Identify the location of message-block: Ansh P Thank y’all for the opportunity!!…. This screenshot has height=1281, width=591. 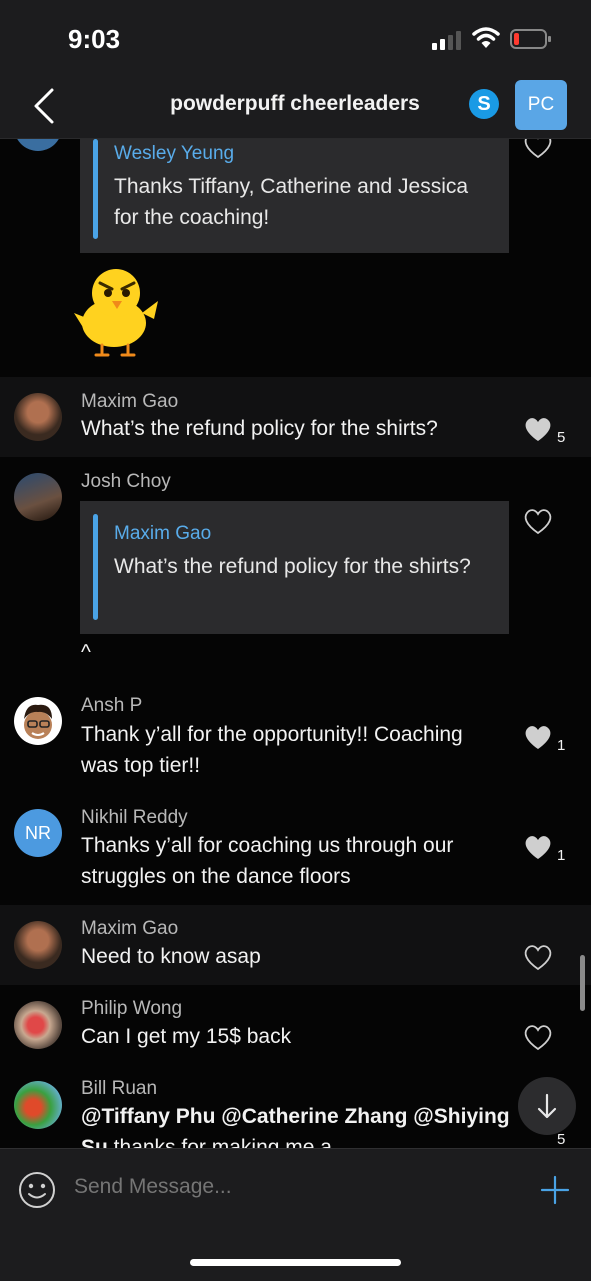
(295, 734).